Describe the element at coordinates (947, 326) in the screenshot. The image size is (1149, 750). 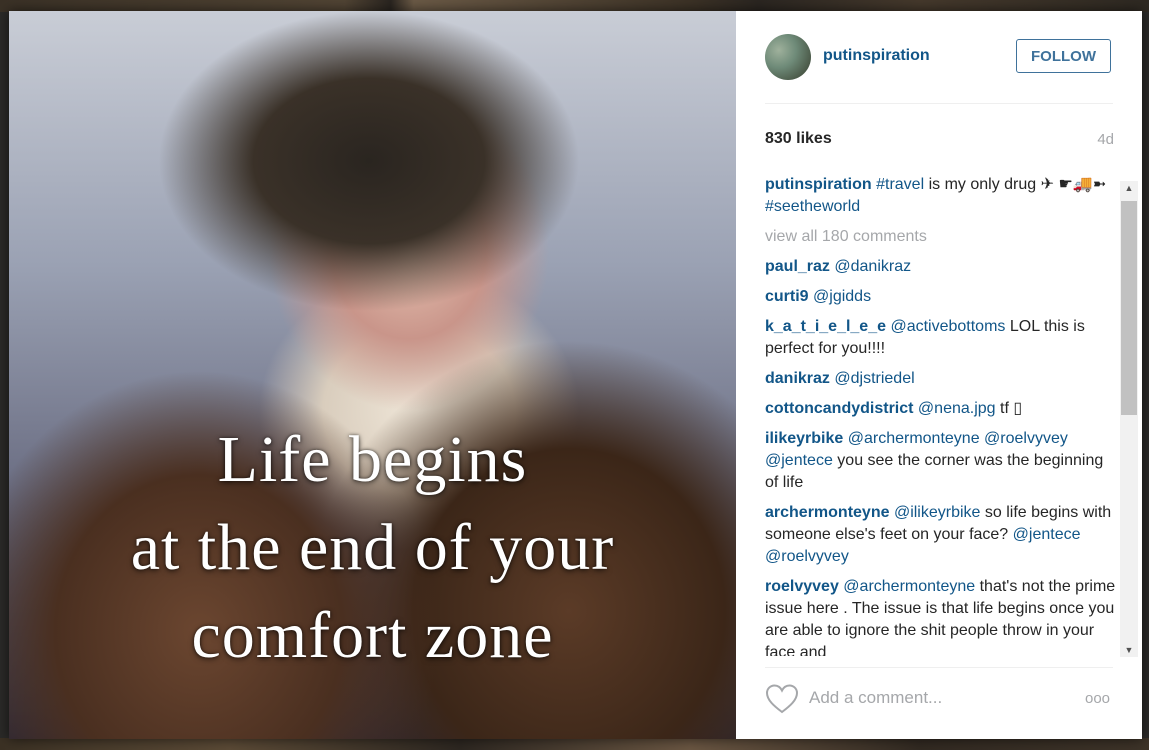
I see `mention-link: @activebottoms` at that location.